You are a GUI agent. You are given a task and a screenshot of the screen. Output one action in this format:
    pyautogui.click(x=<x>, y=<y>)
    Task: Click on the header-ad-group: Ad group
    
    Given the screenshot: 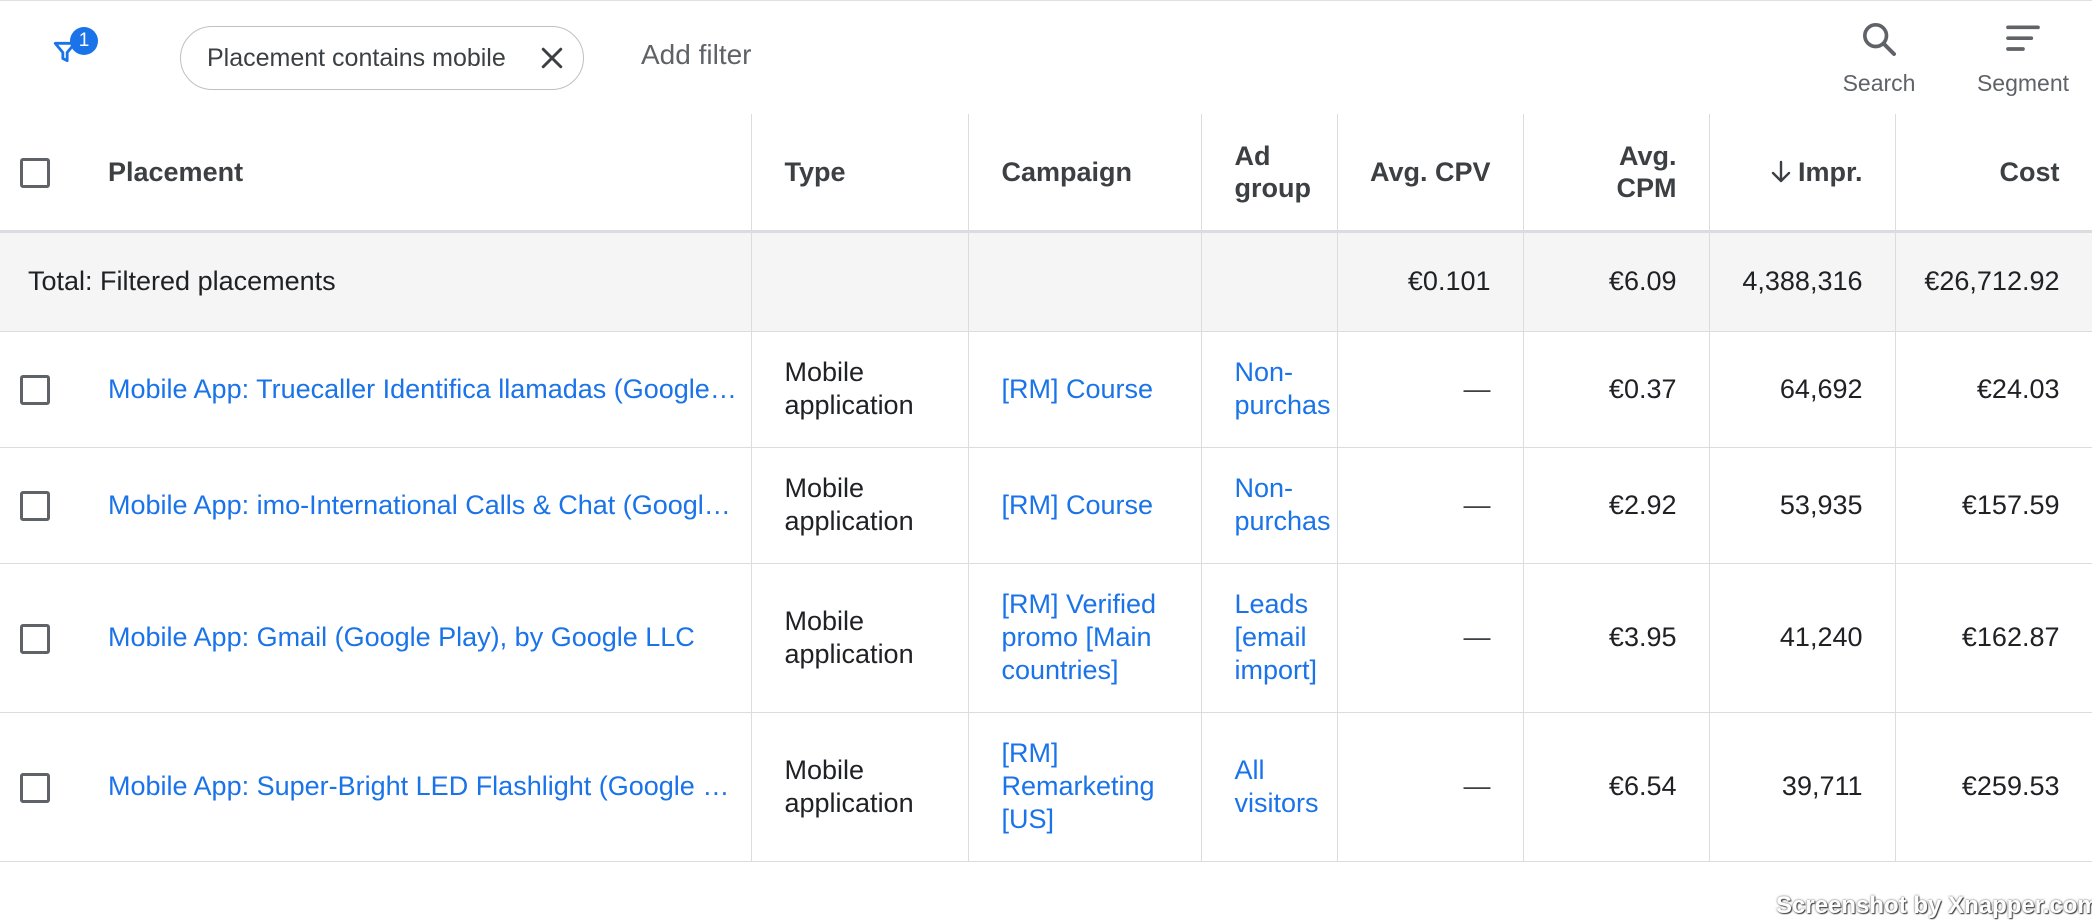 What is the action you would take?
    pyautogui.click(x=1269, y=173)
    